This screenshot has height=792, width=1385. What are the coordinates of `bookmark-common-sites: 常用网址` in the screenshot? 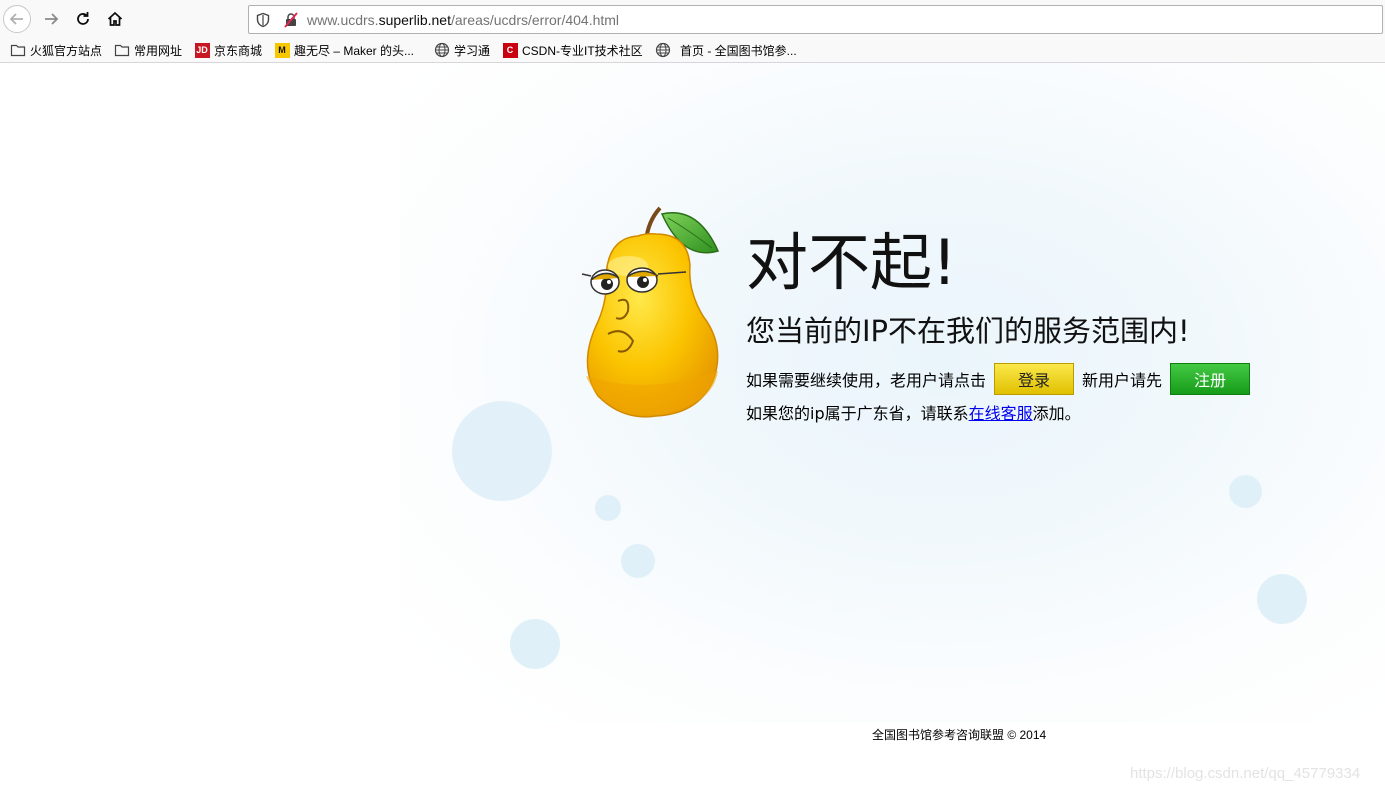 It's located at (148, 50).